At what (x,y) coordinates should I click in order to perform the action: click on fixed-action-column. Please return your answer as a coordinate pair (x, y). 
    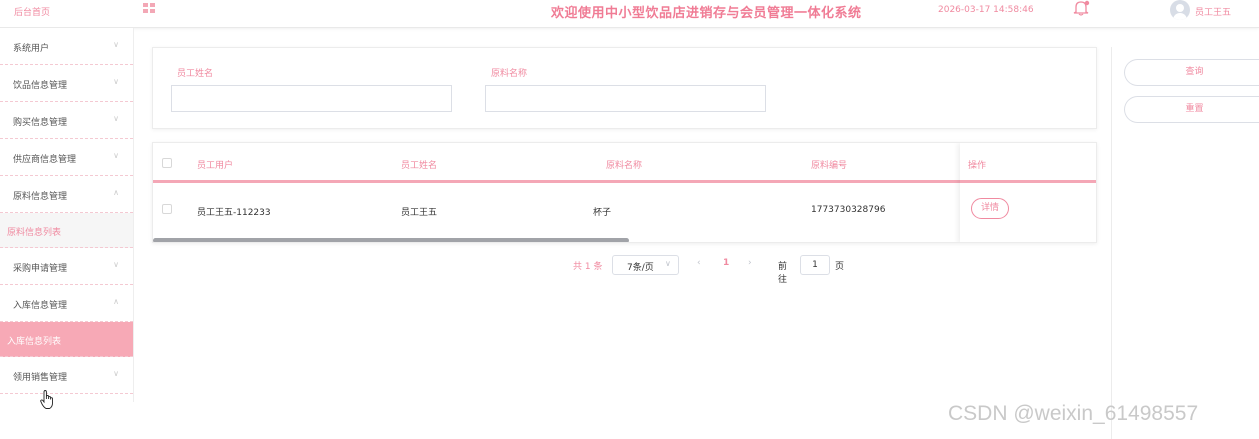
    Looking at the image, I should click on (1028, 192).